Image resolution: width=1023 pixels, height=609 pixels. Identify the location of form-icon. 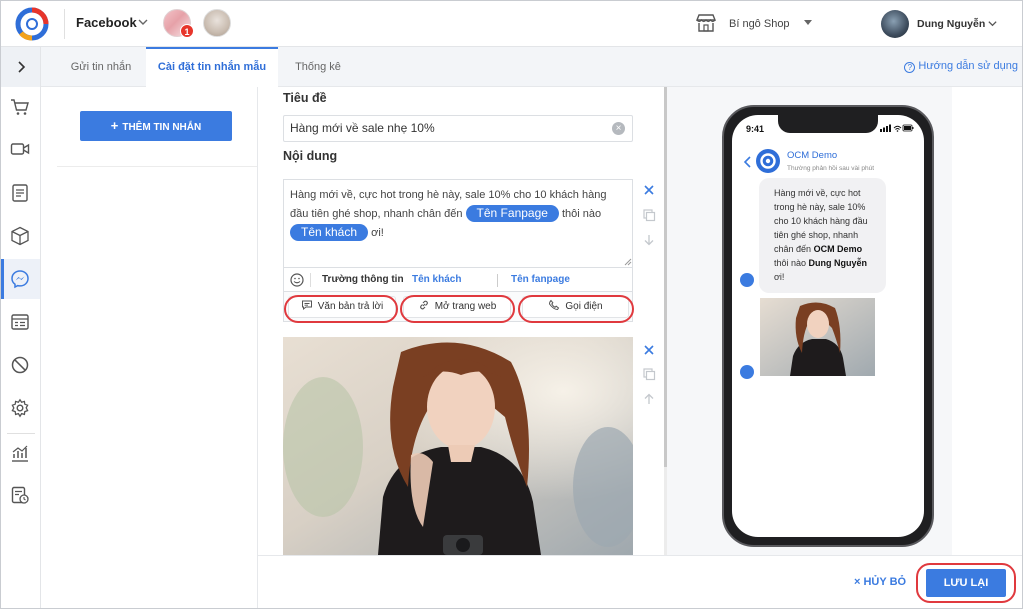
(20, 322).